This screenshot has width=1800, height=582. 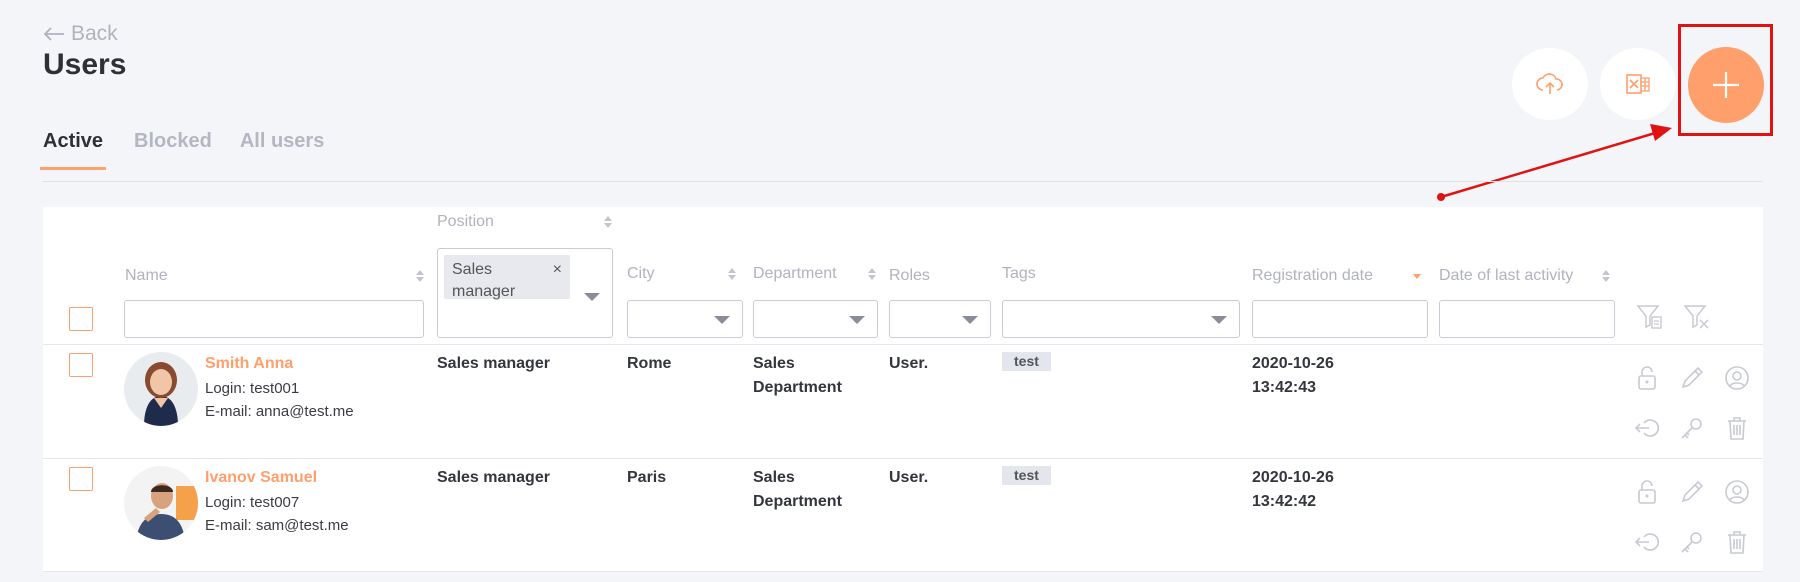 I want to click on page-title: Users, so click(x=85, y=64).